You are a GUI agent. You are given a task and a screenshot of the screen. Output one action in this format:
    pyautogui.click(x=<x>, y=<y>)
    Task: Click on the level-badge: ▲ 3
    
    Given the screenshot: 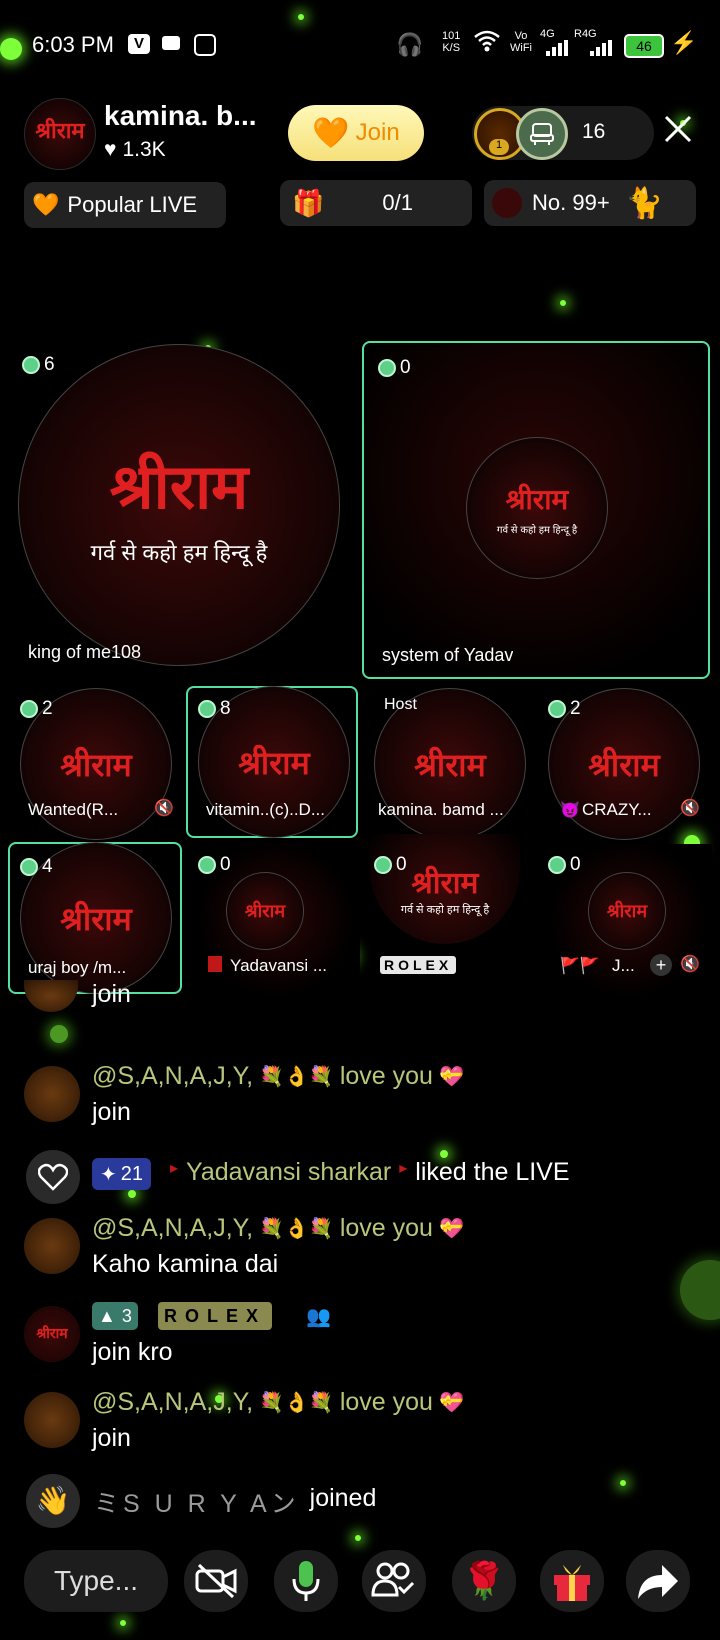 What is the action you would take?
    pyautogui.click(x=115, y=1316)
    